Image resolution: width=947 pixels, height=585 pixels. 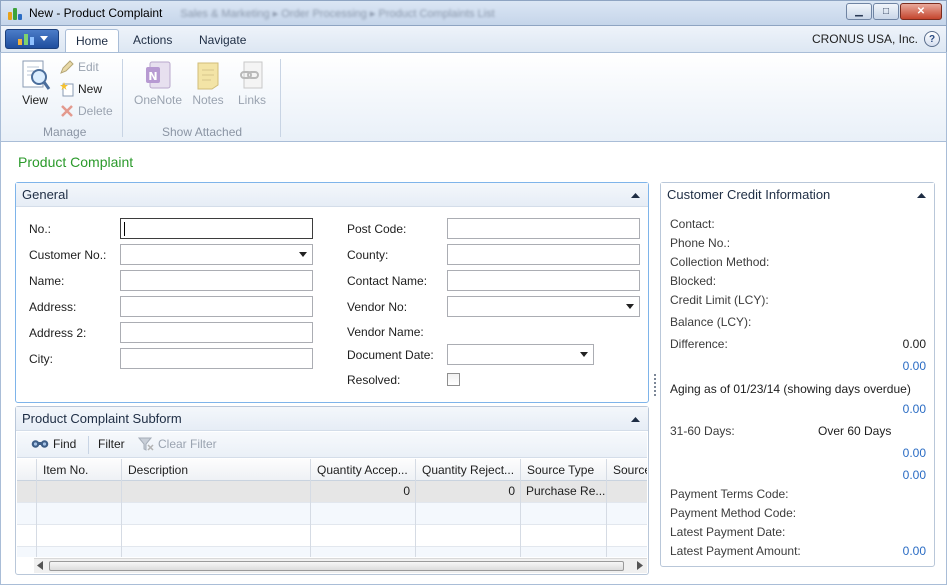 I want to click on city-input, so click(x=216, y=358).